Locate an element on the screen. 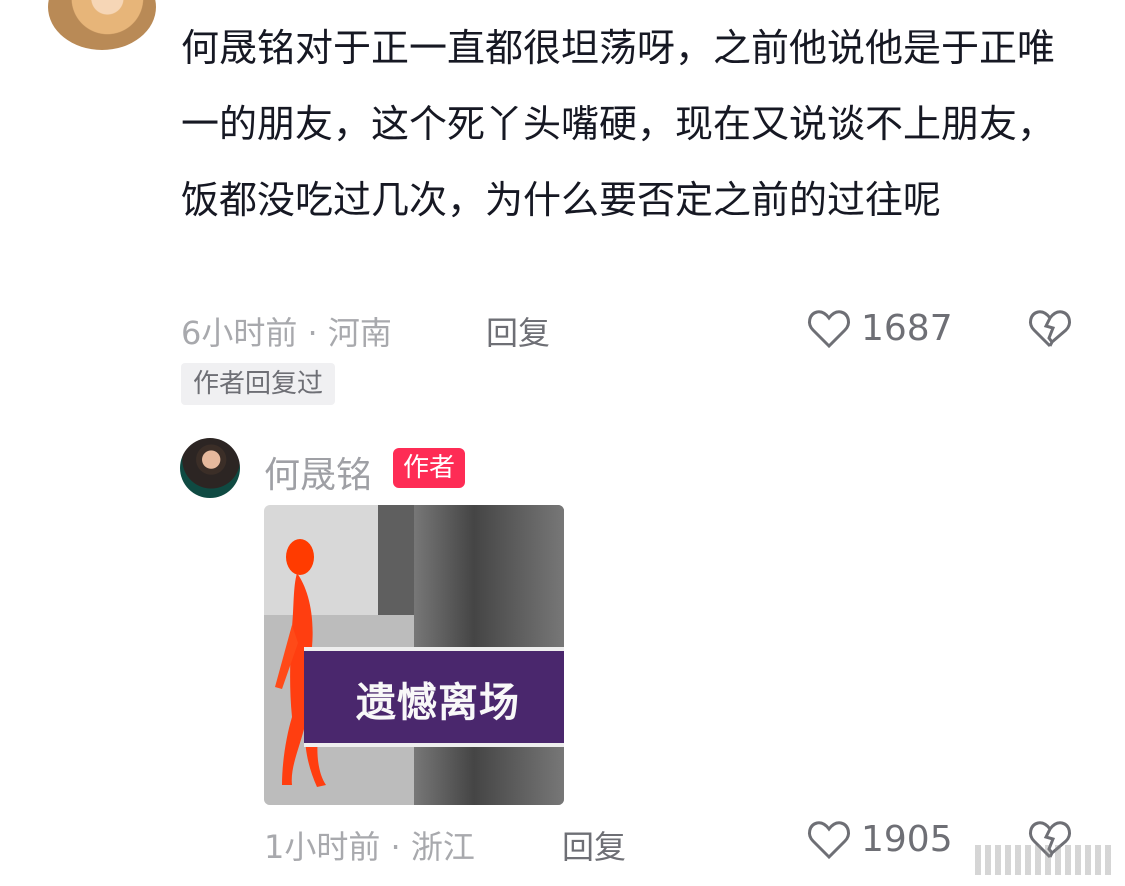  broken-heart-icon is located at coordinates (1050, 328).